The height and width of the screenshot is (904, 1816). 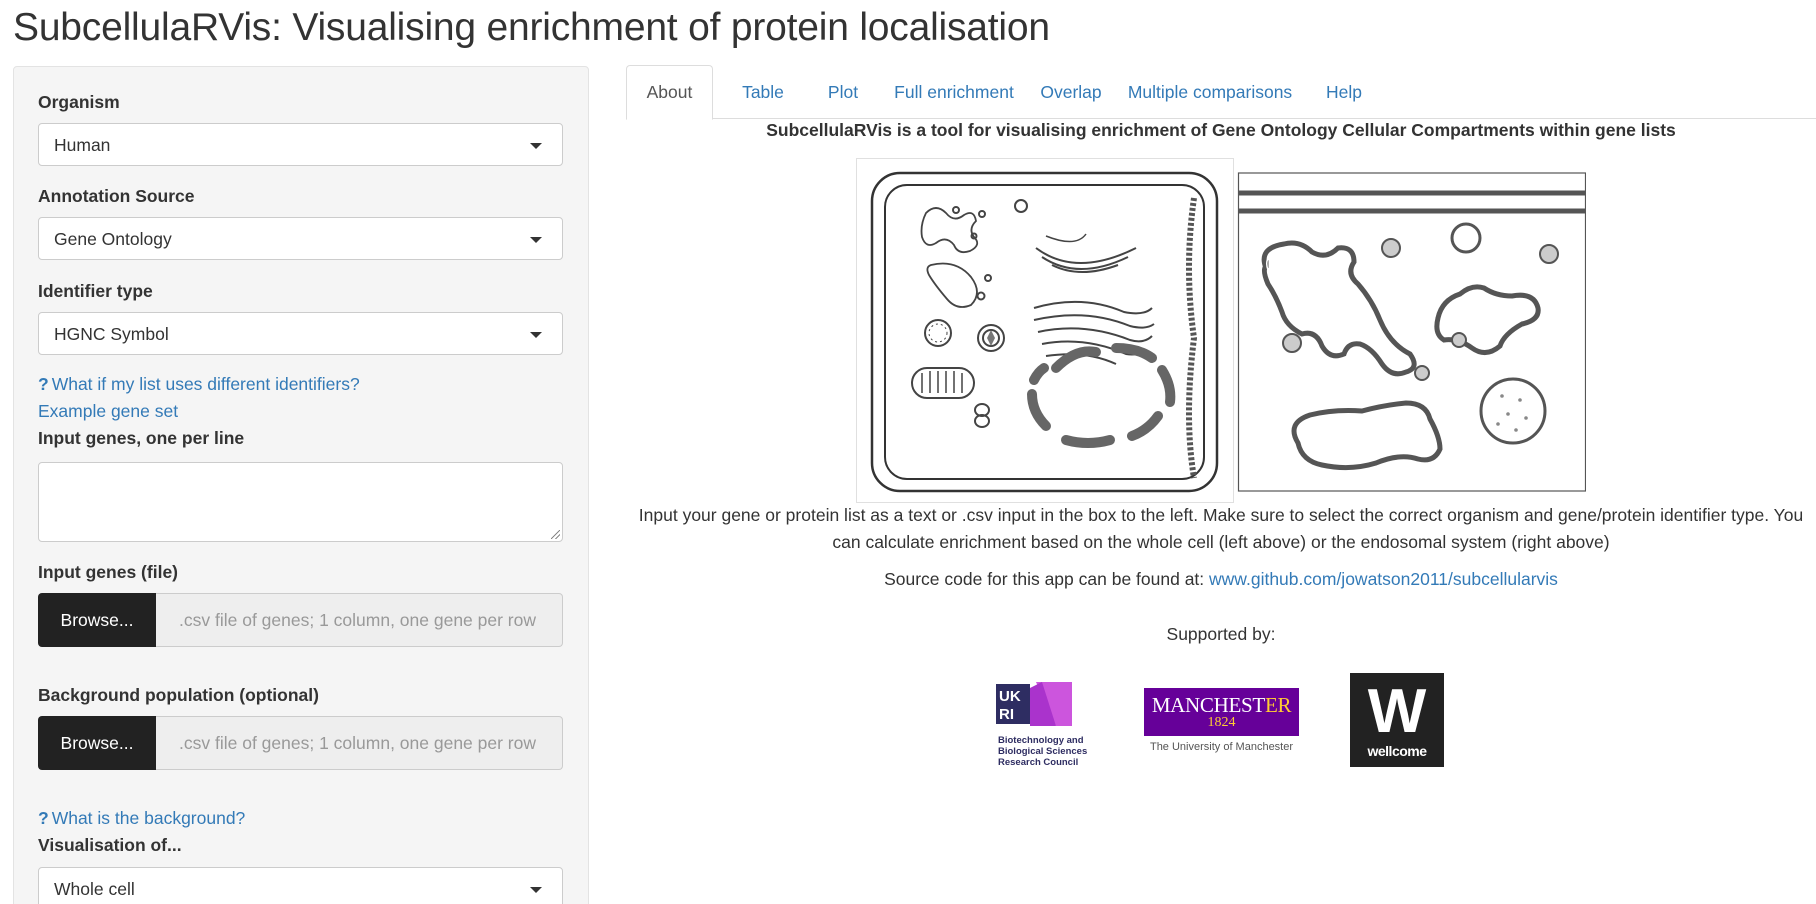 I want to click on tab-help: Help, so click(x=1344, y=92).